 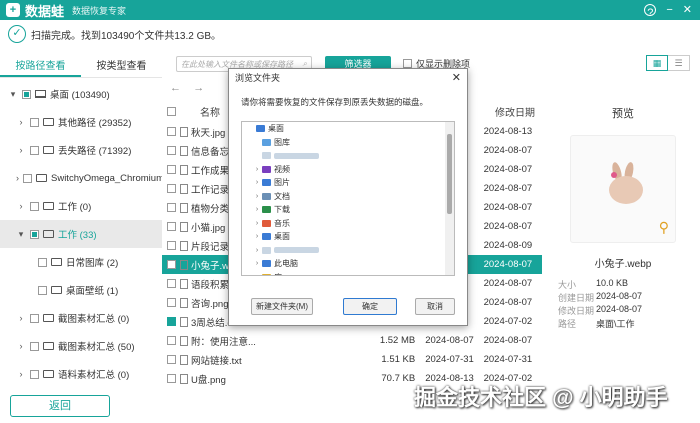 I want to click on forward-arrow-icon: →, so click(x=198, y=88).